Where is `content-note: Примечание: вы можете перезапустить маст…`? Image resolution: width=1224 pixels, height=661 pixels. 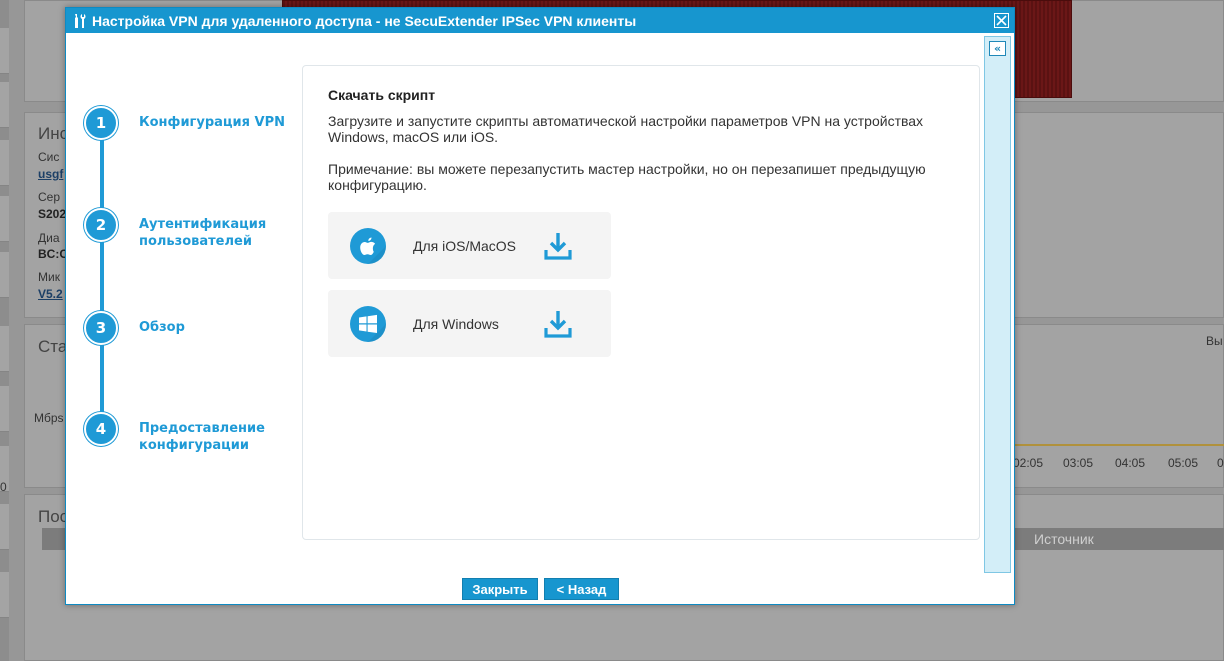
content-note: Примечание: вы можете перезапустить маст… is located at coordinates (627, 177).